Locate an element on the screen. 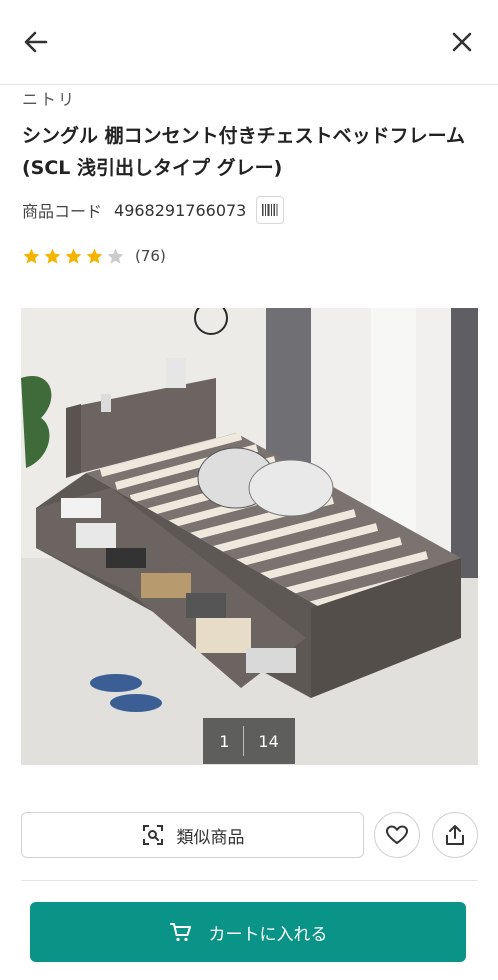  arrow-left-icon is located at coordinates (36, 42).